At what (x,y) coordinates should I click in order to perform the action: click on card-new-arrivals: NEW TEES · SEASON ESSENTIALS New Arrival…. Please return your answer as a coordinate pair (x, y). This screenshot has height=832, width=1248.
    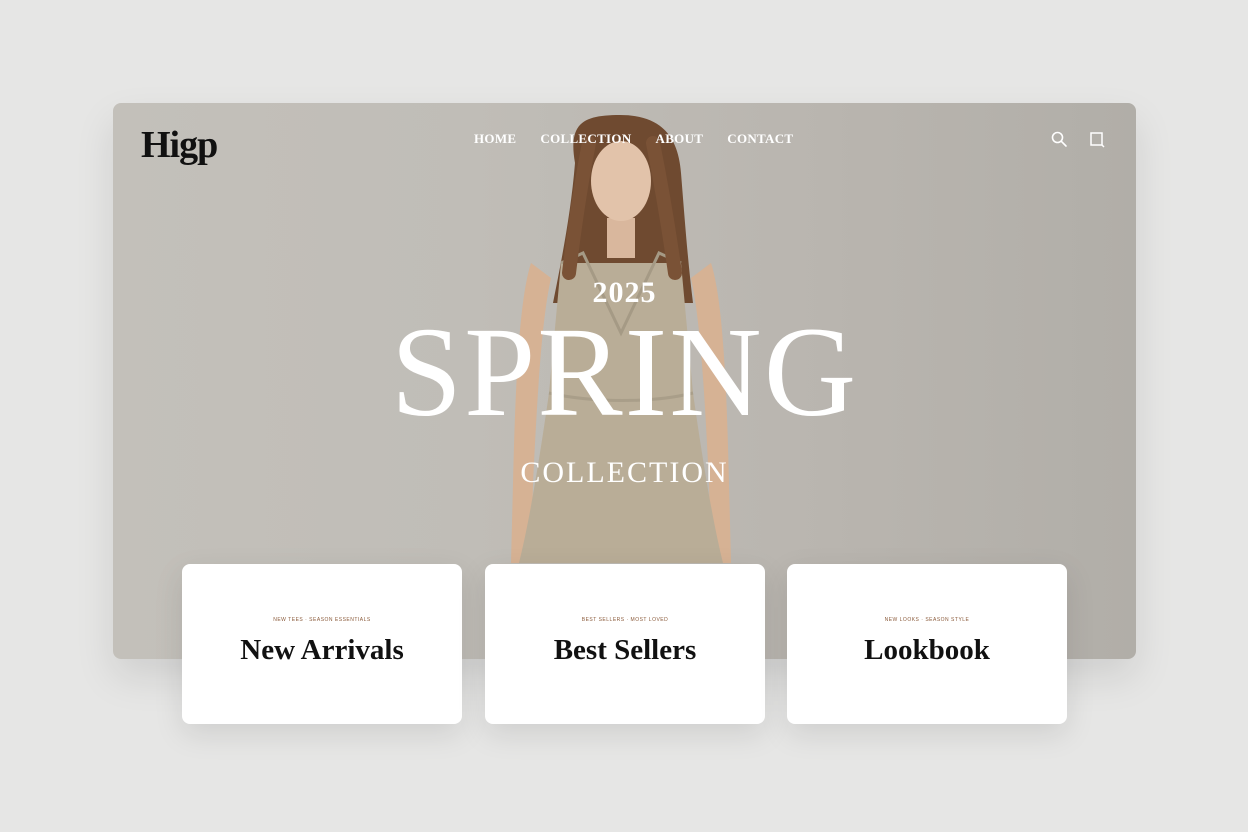
    Looking at the image, I should click on (322, 644).